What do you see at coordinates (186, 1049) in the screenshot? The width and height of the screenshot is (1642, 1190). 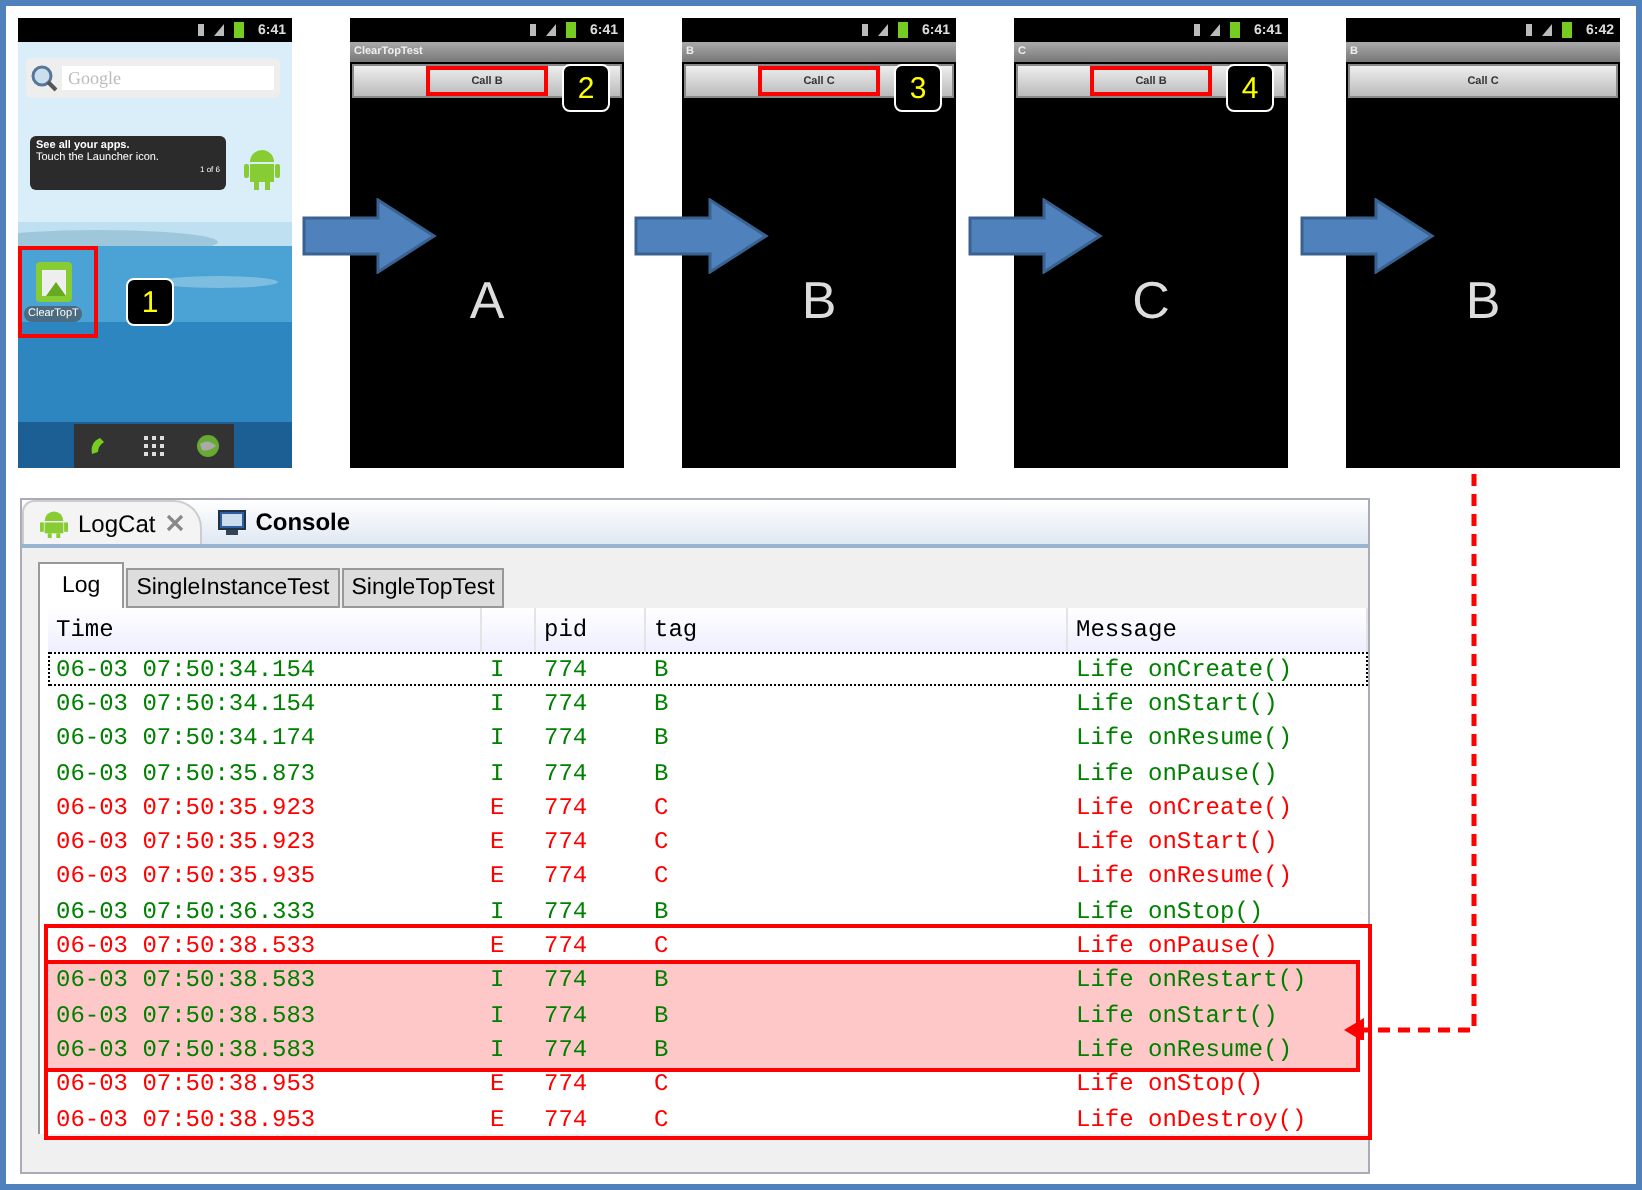 I see `time-cell-text: 06-03 07:50:38.583` at bounding box center [186, 1049].